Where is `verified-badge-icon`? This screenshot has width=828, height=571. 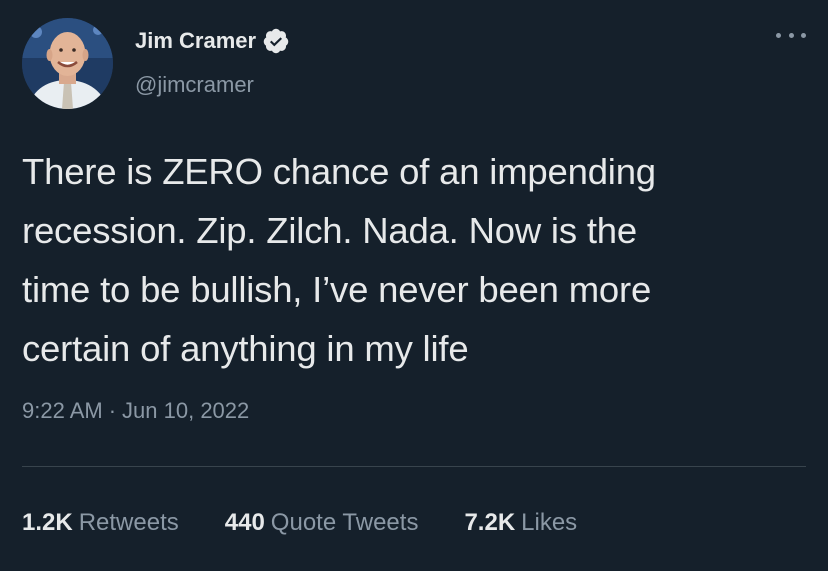
verified-badge-icon is located at coordinates (276, 41).